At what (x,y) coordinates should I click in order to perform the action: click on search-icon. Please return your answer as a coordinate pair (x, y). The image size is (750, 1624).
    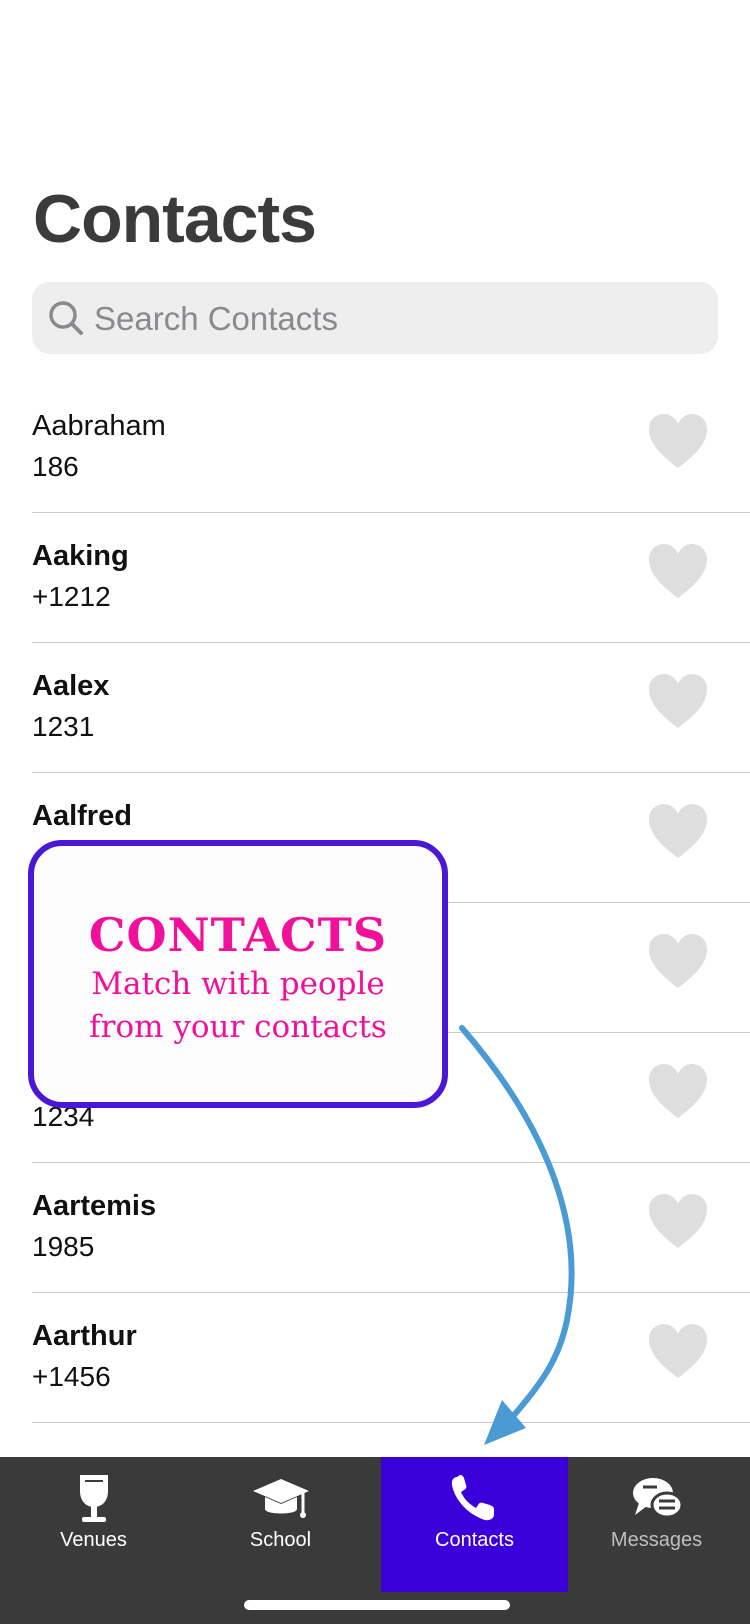
    Looking at the image, I should click on (66, 318).